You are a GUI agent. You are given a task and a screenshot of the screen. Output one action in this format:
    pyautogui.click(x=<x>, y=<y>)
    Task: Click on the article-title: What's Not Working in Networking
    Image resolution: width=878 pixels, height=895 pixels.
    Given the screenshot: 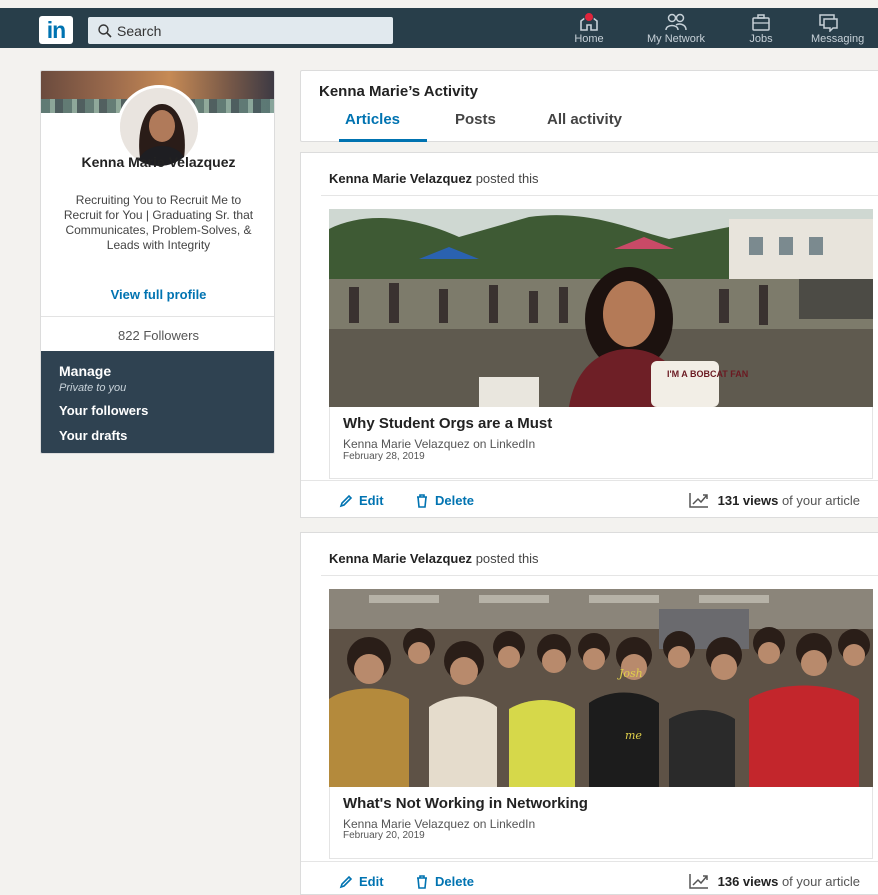 What is the action you would take?
    pyautogui.click(x=465, y=803)
    